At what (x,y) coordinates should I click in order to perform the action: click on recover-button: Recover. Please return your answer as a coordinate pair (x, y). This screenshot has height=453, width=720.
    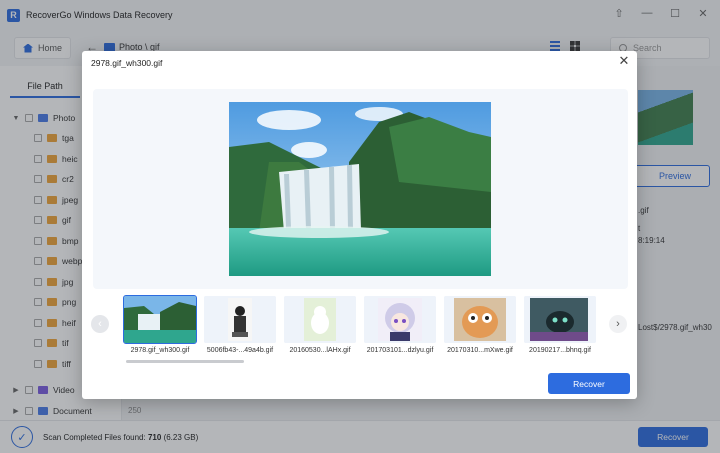
    Looking at the image, I should click on (589, 383).